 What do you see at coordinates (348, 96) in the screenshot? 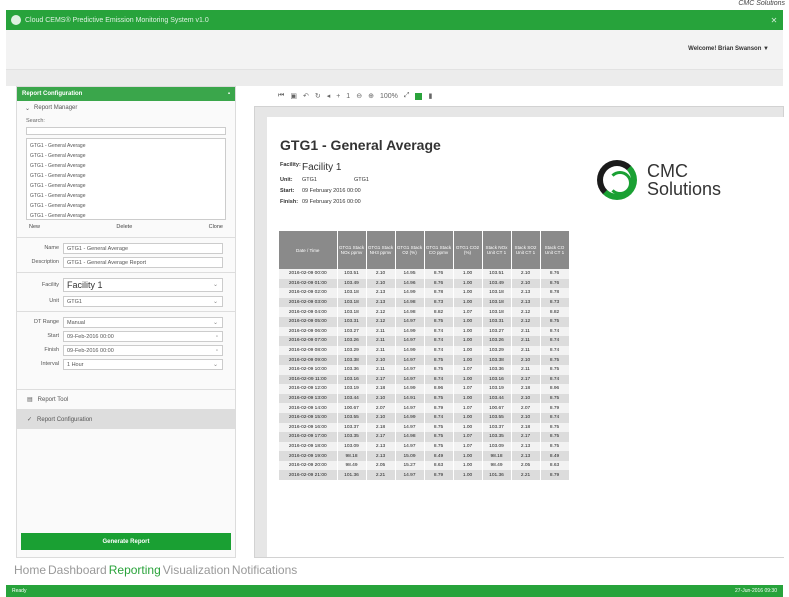
I see `page-number: 1` at bounding box center [348, 96].